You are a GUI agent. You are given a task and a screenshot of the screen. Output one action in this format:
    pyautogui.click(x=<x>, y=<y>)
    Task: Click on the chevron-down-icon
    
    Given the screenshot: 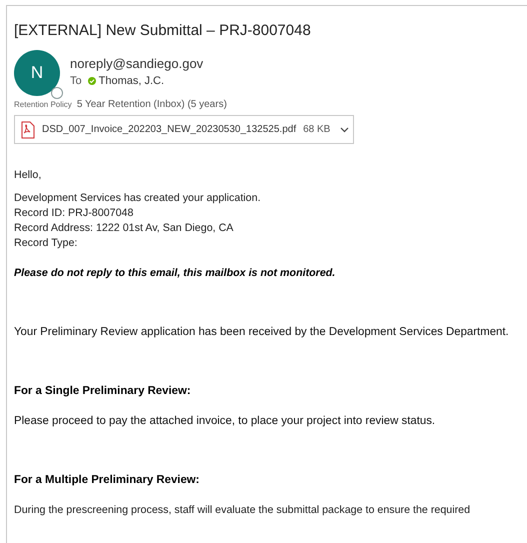 What is the action you would take?
    pyautogui.click(x=345, y=129)
    